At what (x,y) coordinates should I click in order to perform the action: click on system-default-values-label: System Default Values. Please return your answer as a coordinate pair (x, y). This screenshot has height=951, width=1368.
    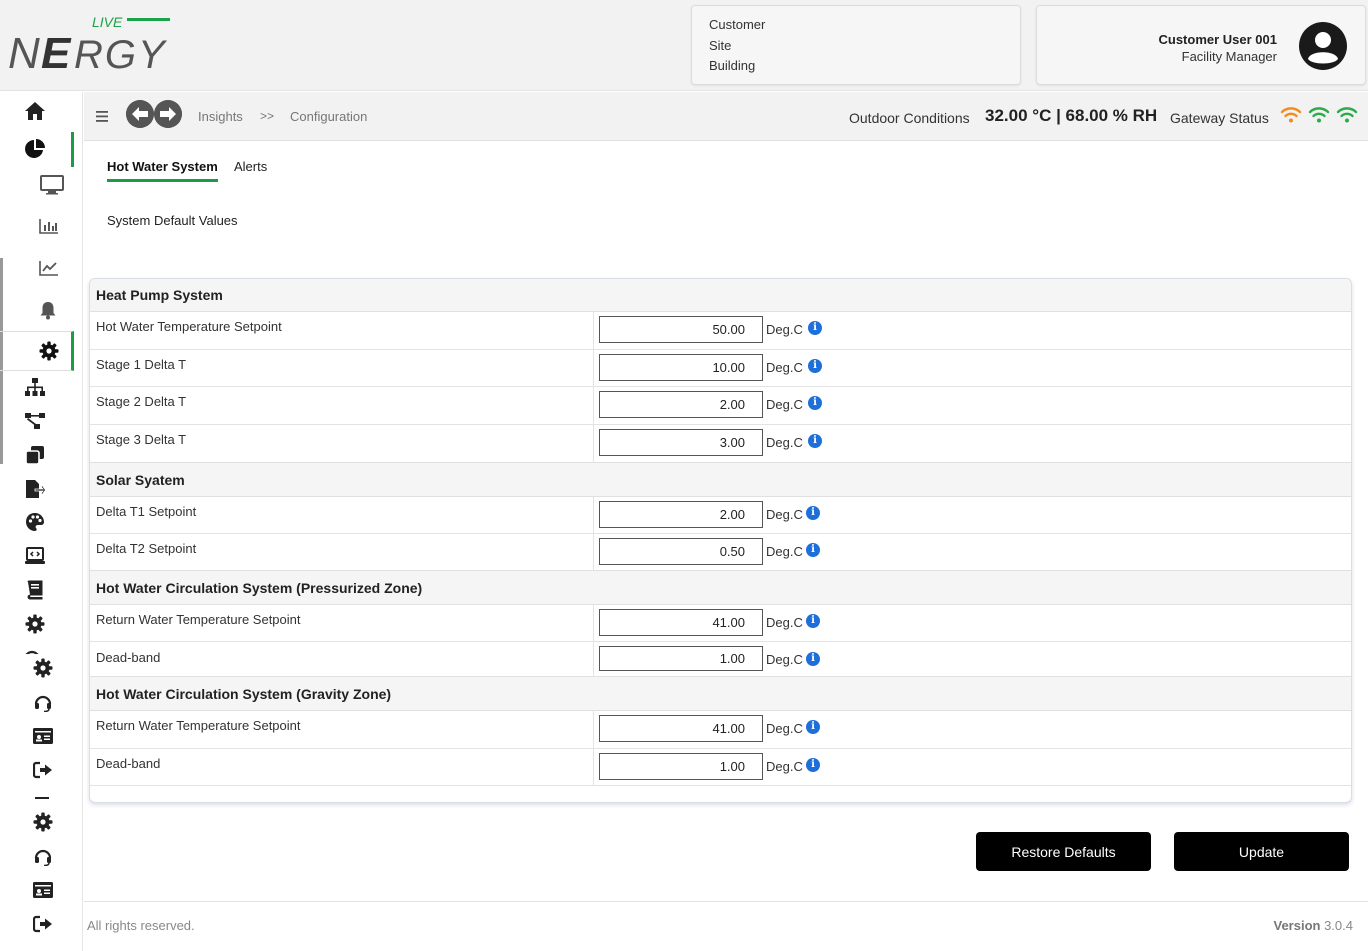
    Looking at the image, I should click on (172, 220).